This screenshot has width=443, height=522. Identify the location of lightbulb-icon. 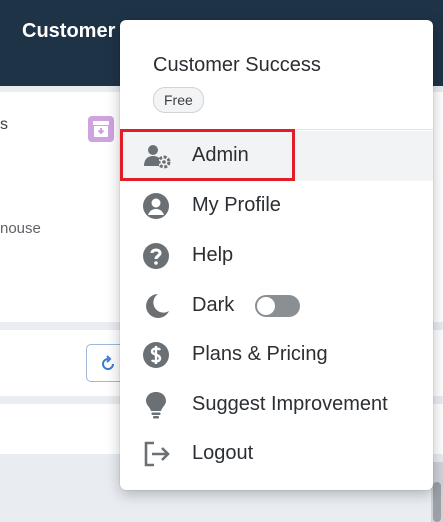
(156, 405).